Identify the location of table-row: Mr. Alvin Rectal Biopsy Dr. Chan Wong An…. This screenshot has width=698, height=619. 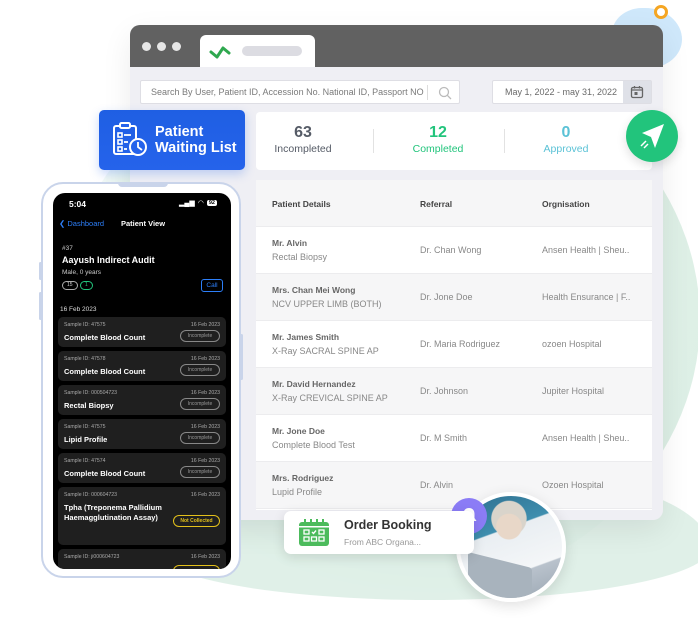
(454, 250).